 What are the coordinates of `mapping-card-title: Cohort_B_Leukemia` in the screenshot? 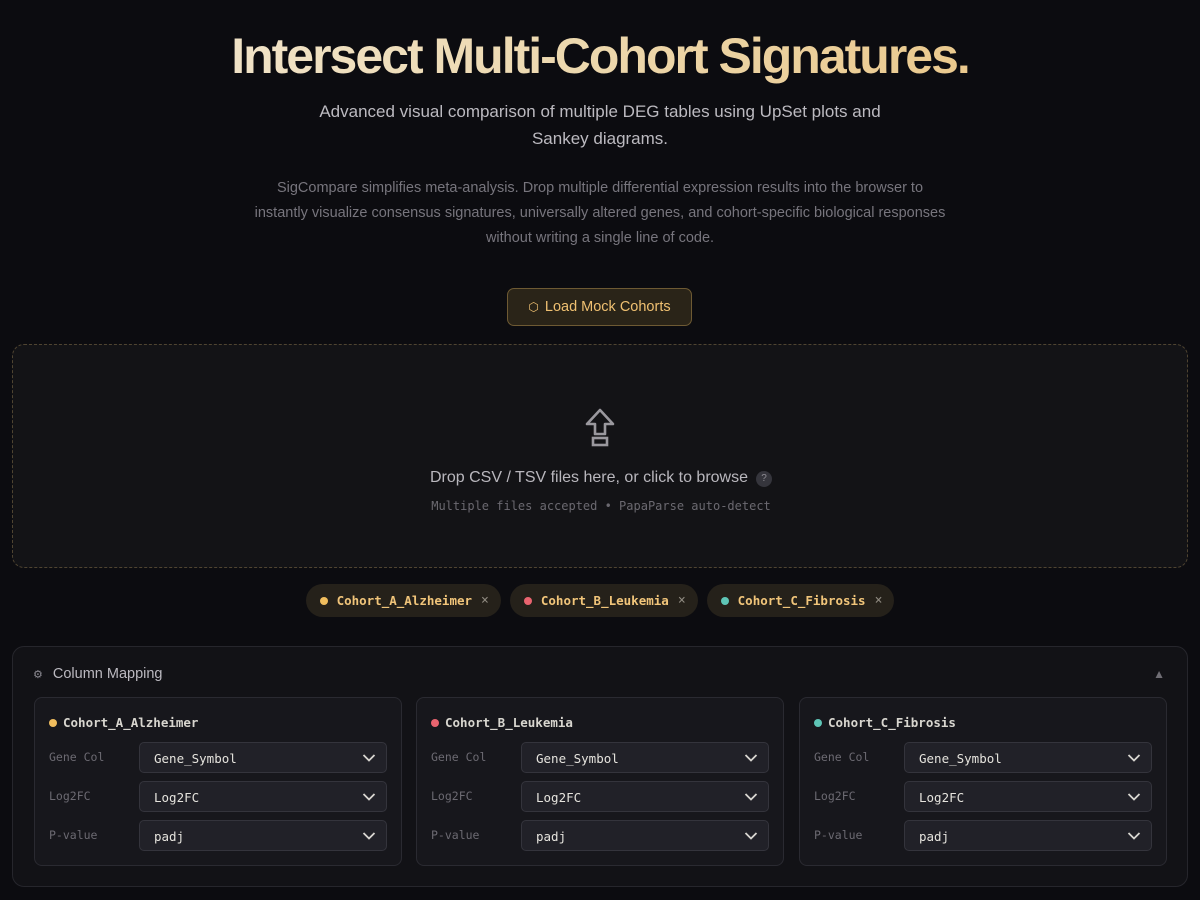 It's located at (502, 722).